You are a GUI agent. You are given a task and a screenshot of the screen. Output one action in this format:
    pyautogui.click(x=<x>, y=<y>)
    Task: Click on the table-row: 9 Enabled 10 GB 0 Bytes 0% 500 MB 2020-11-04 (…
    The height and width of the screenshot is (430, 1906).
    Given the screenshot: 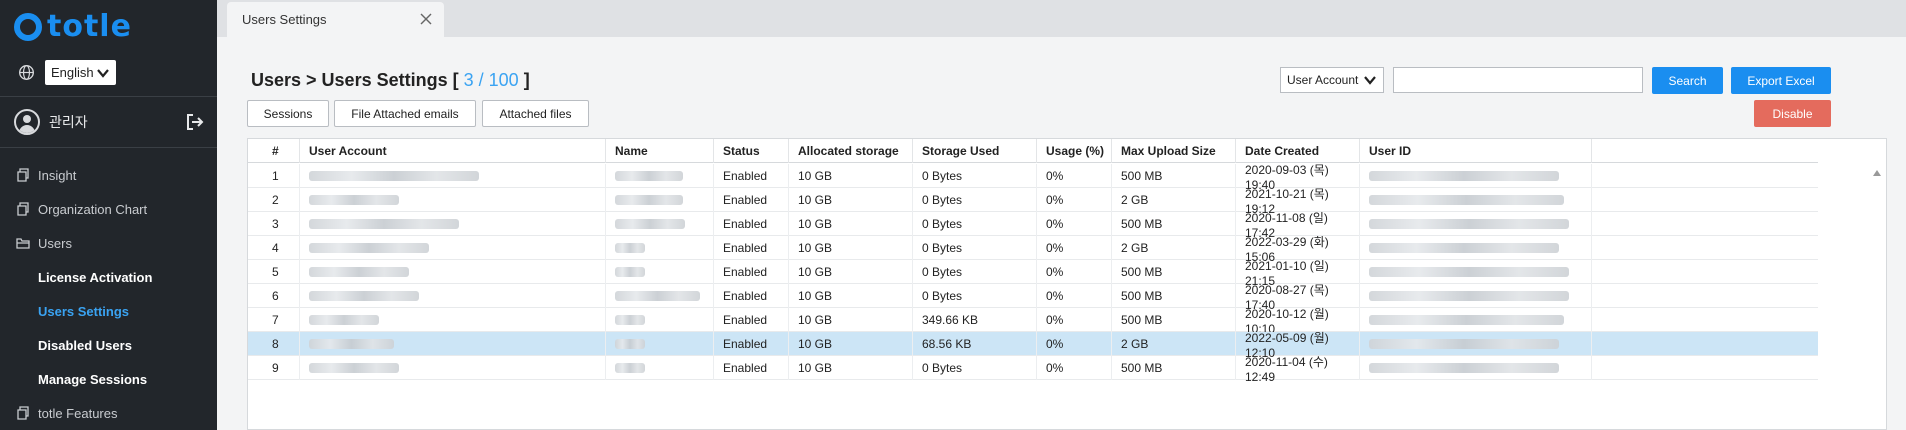 What is the action you would take?
    pyautogui.click(x=1067, y=369)
    